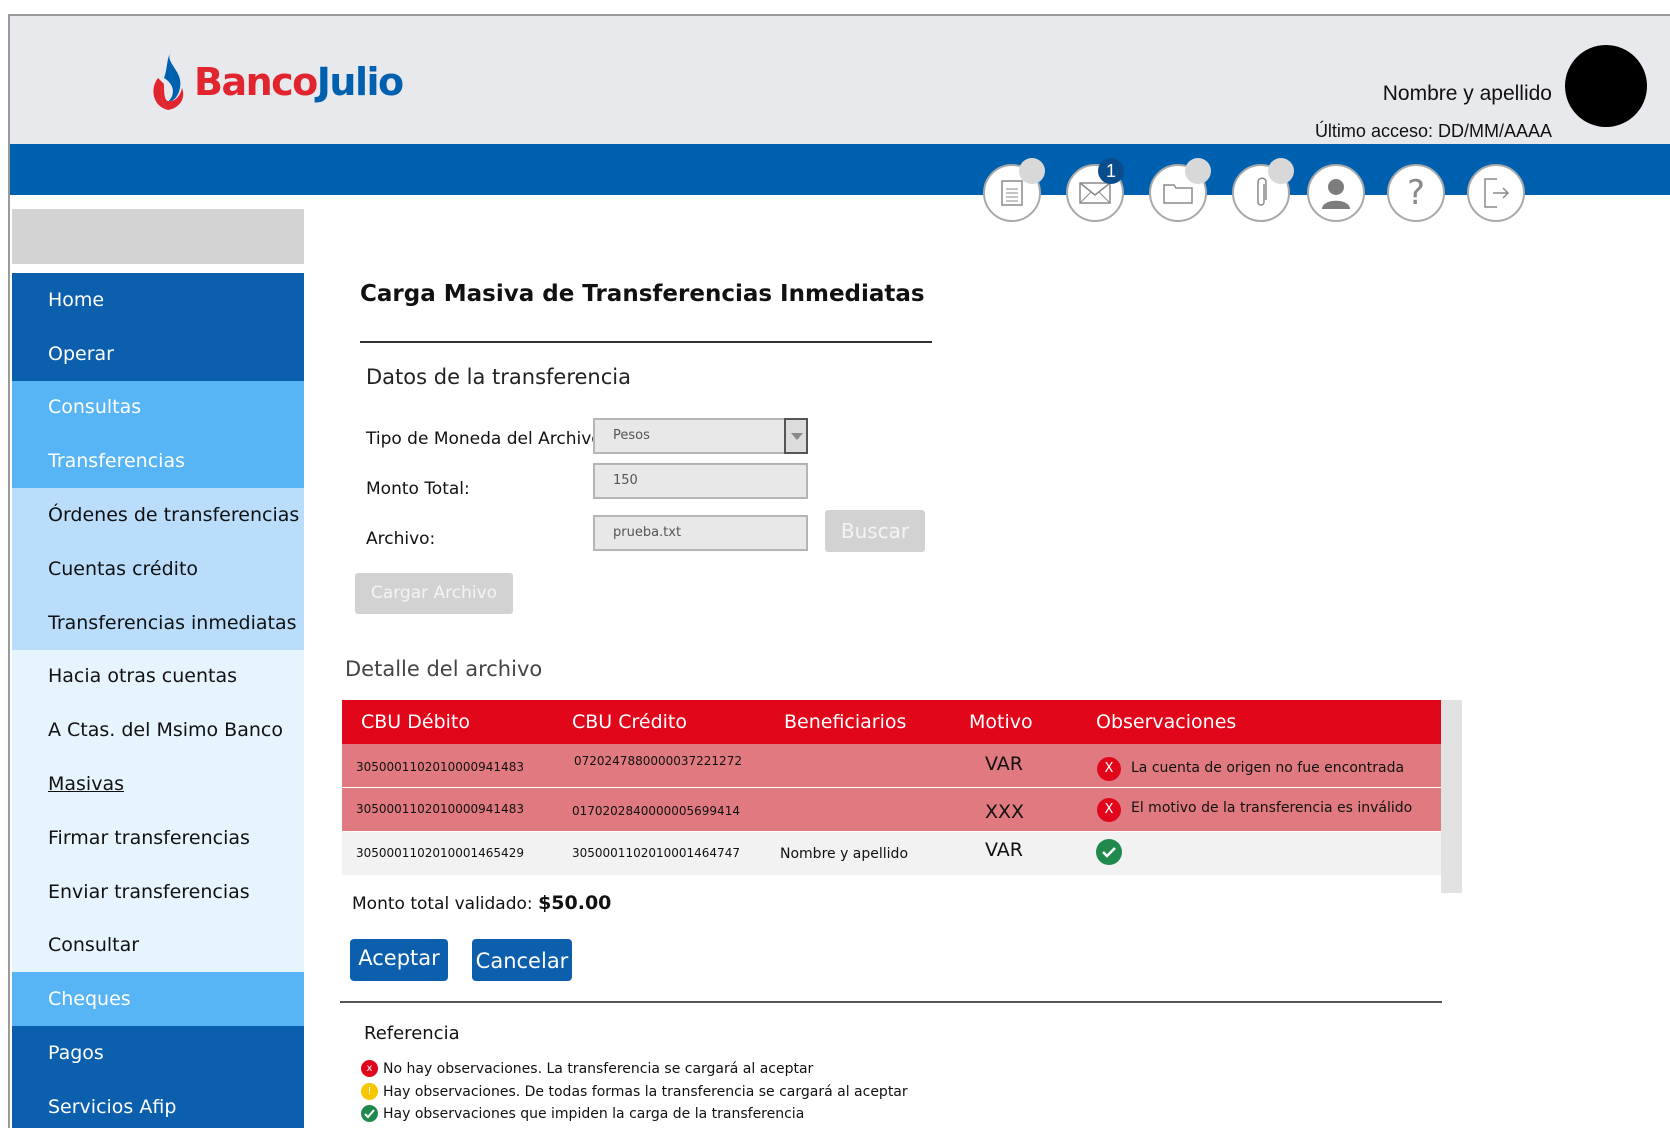  What do you see at coordinates (158, 622) in the screenshot?
I see `sidebar-item-transferencias-inmediatas: Transferencias inmediatas` at bounding box center [158, 622].